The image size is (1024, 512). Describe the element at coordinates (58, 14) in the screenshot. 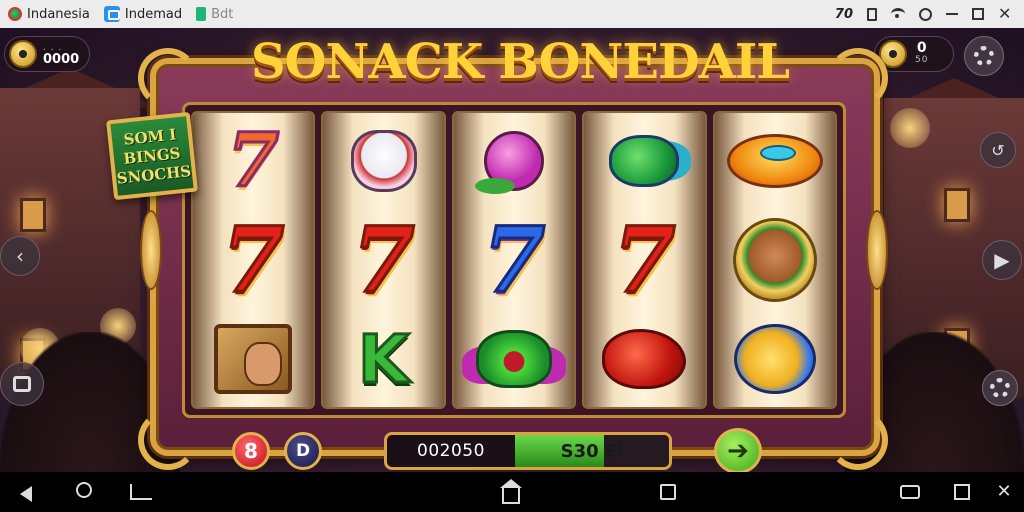

I see `status-app-label: Indanesia` at that location.